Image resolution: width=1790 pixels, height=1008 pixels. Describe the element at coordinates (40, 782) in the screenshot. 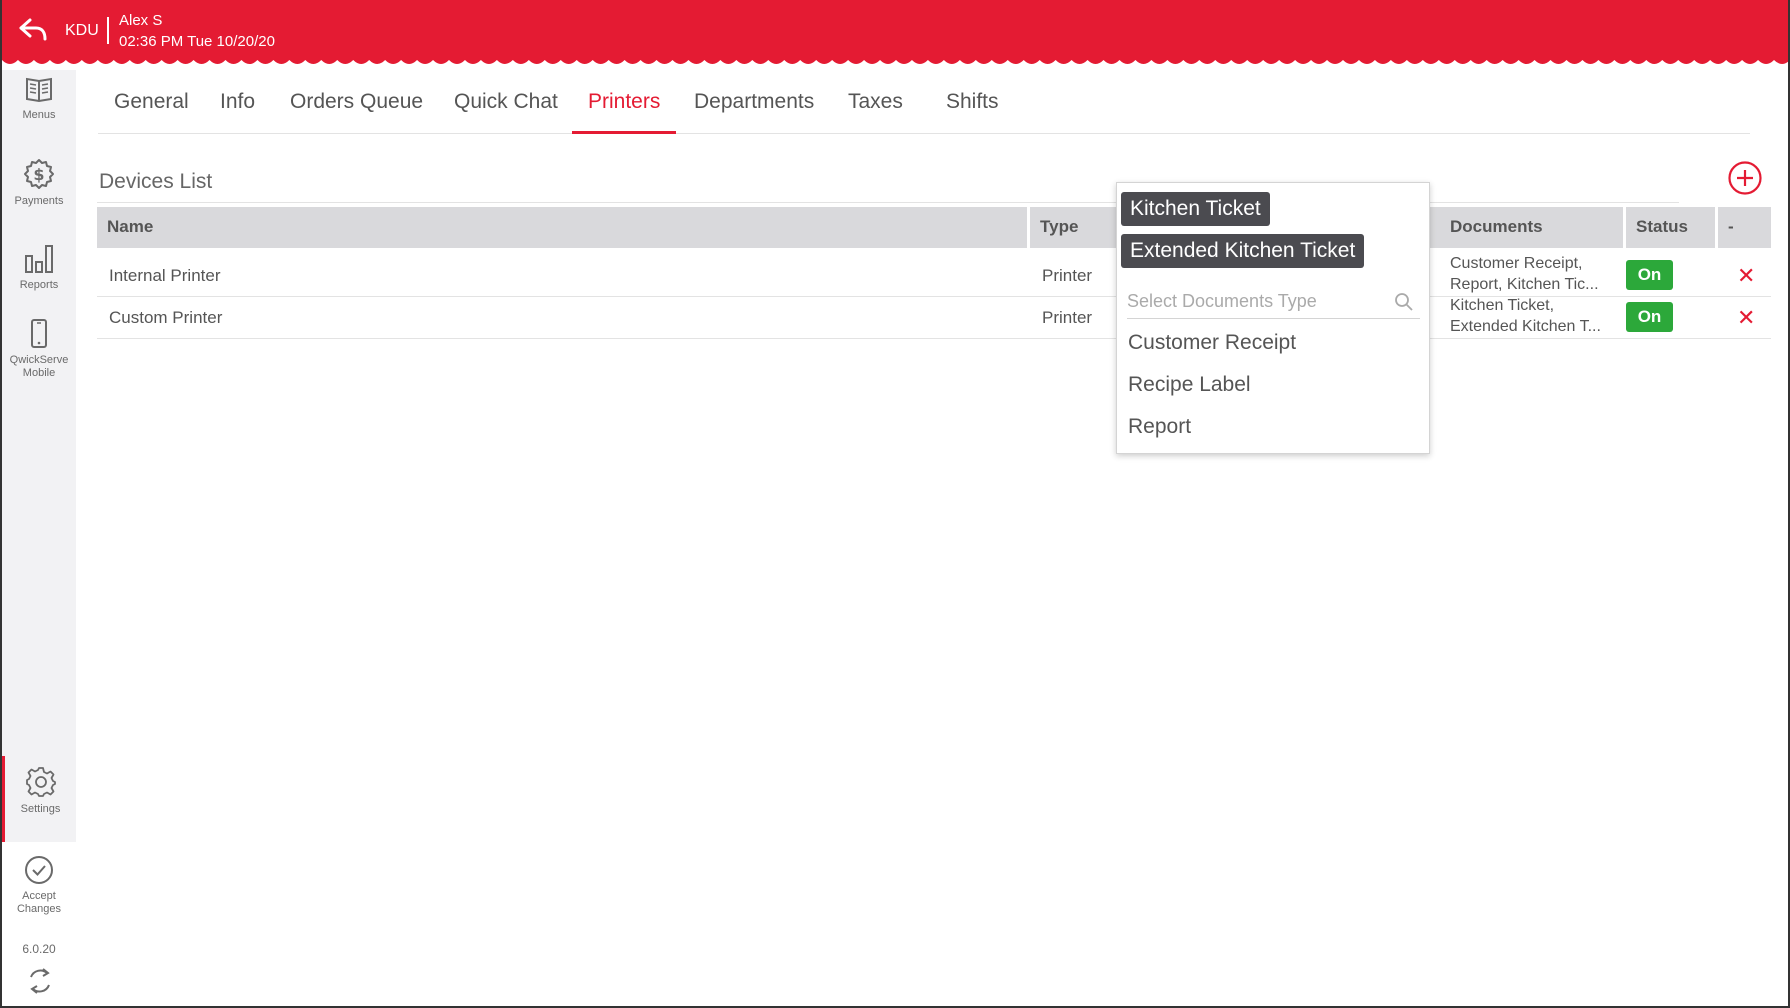

I see `gear-icon` at that location.